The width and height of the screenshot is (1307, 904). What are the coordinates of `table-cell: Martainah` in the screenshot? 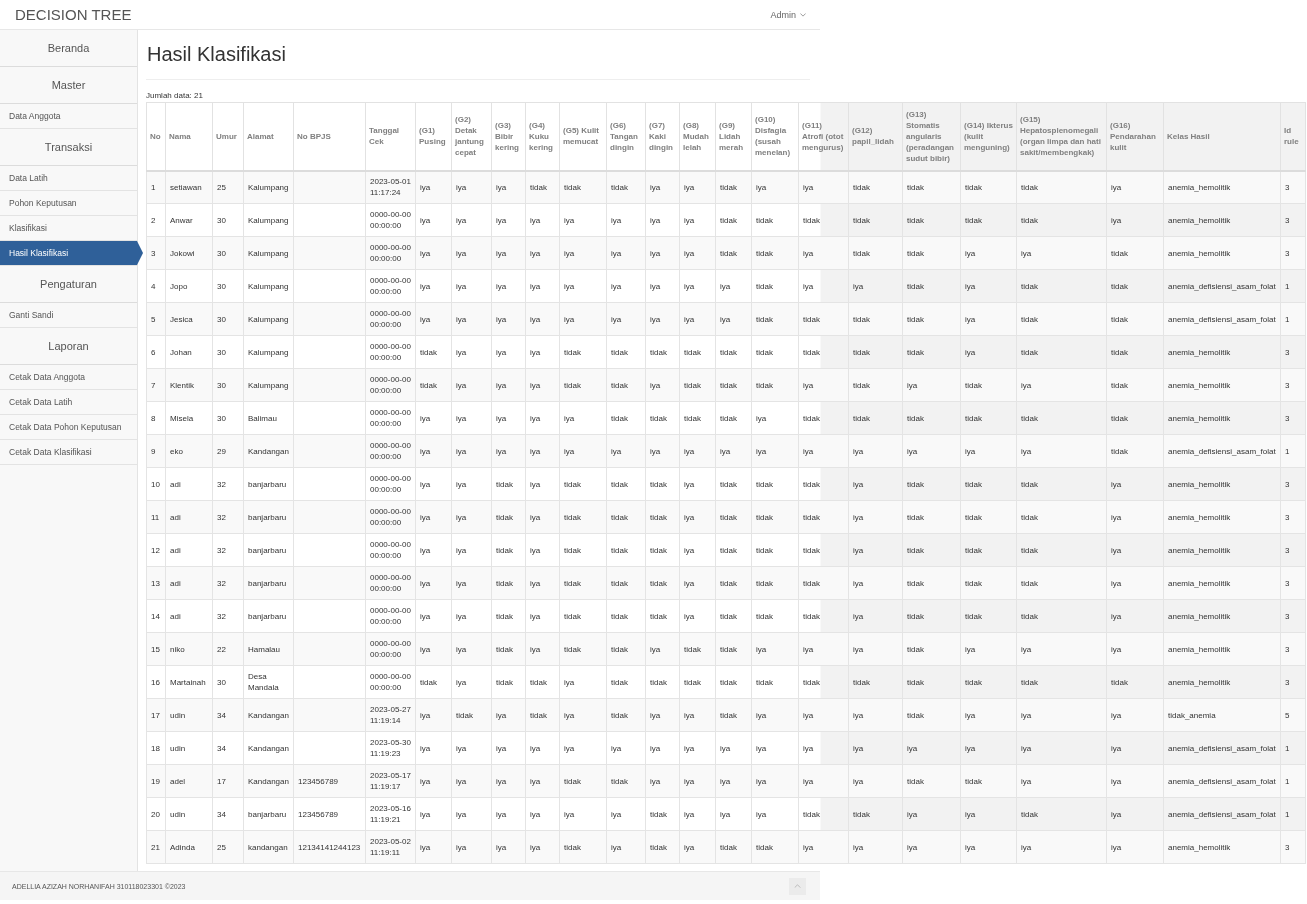 It's located at (189, 682).